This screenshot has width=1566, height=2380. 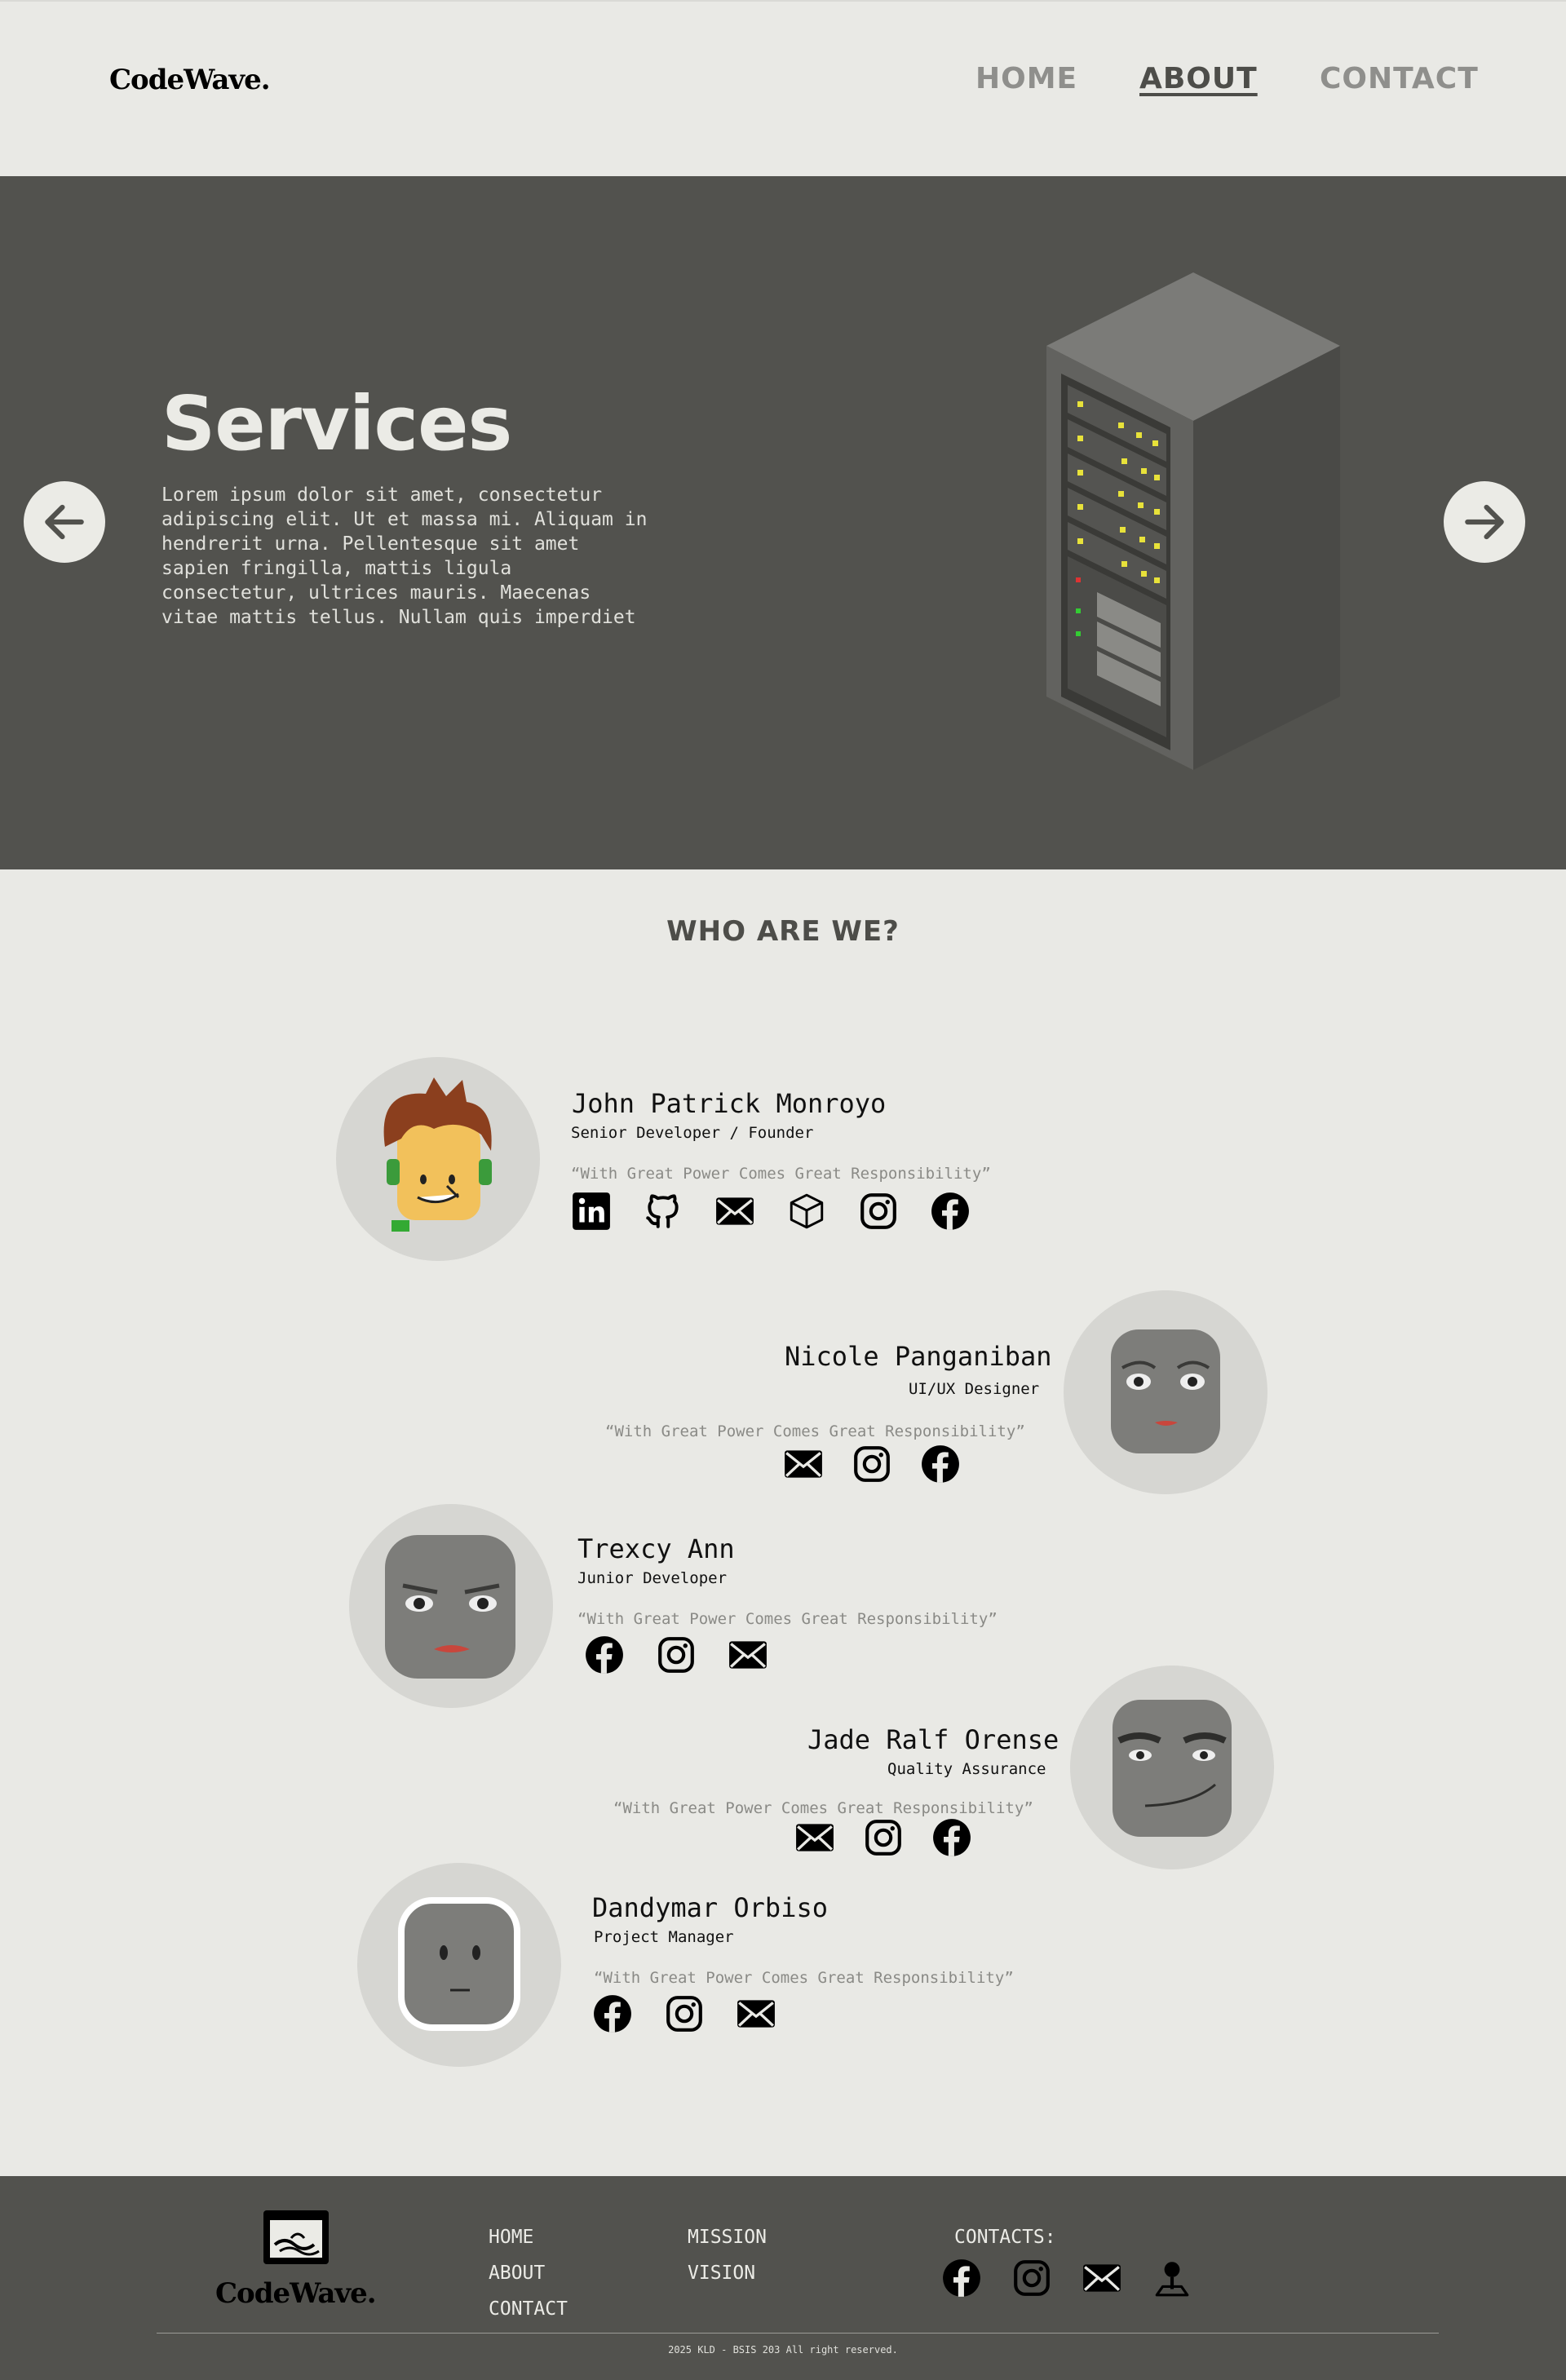 I want to click on site-logo: CodeWave., so click(x=190, y=80).